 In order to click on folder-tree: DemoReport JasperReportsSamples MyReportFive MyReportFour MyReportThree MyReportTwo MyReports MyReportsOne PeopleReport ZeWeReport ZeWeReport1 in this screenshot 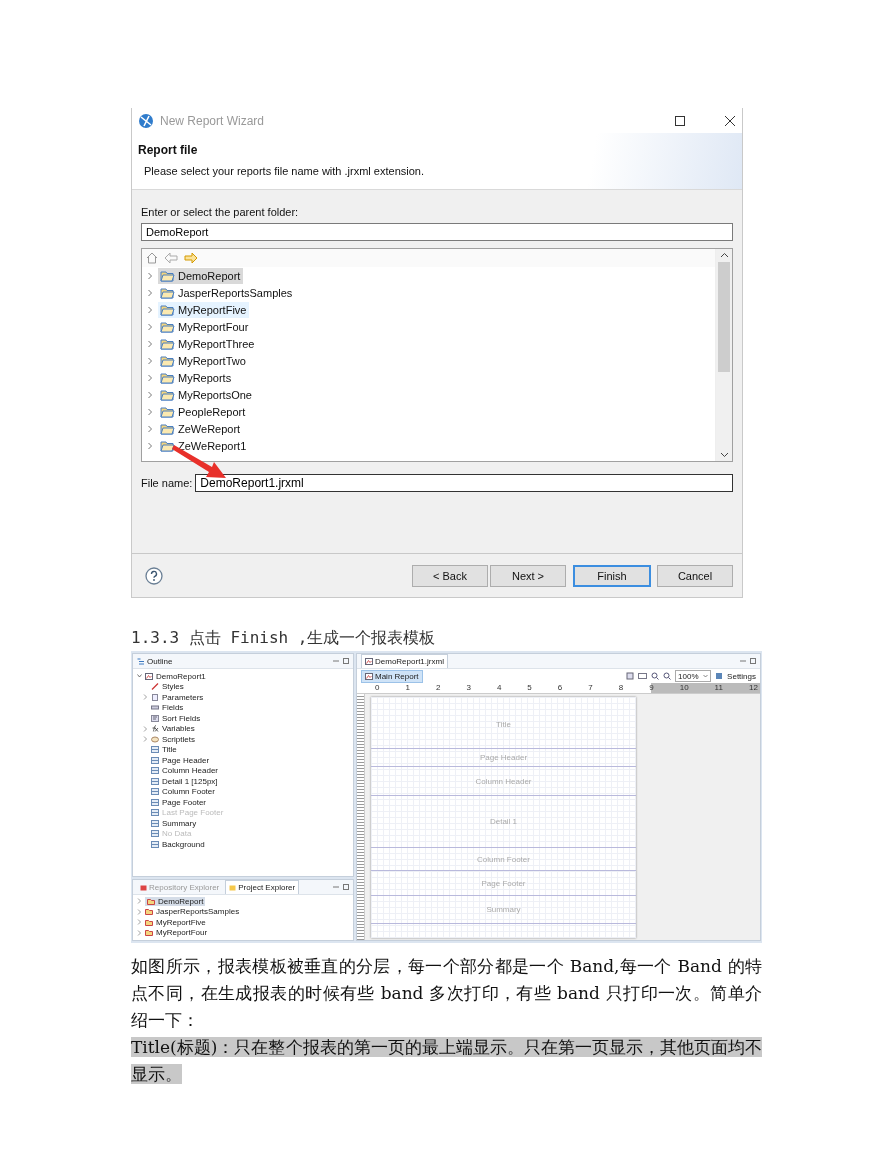, I will do `click(437, 355)`.